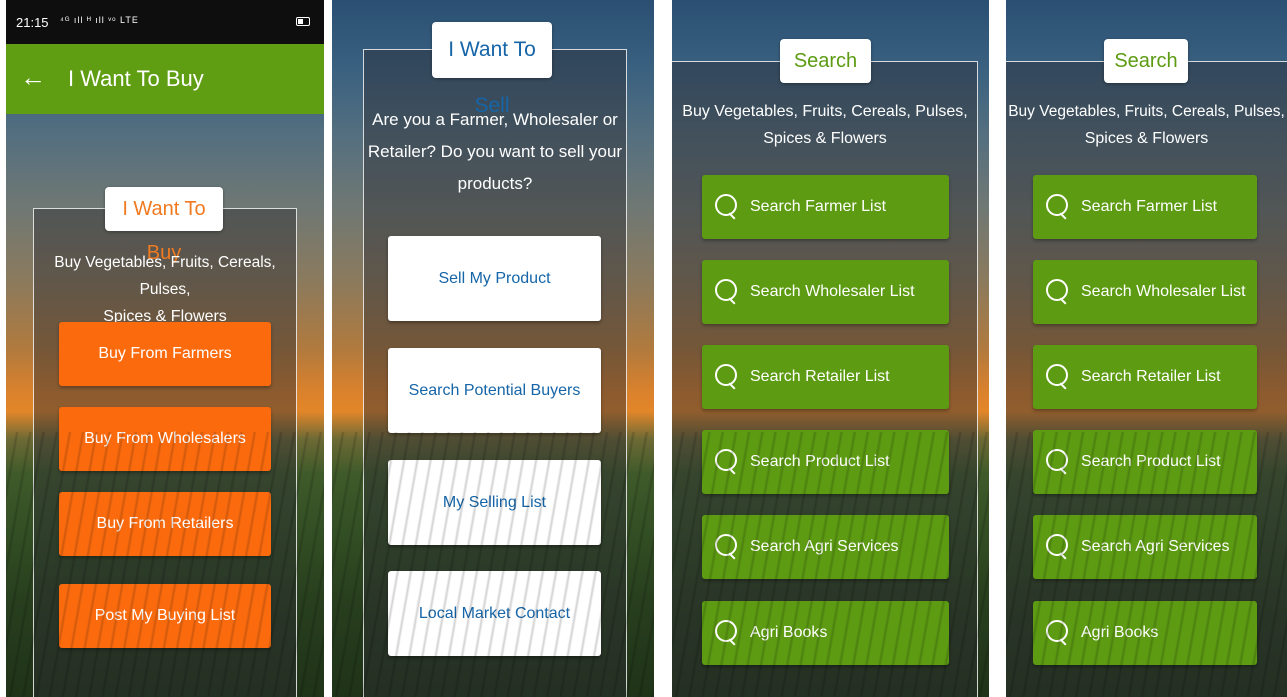 This screenshot has width=1287, height=697. What do you see at coordinates (789, 632) in the screenshot?
I see `agri-books-label: Agri Books` at bounding box center [789, 632].